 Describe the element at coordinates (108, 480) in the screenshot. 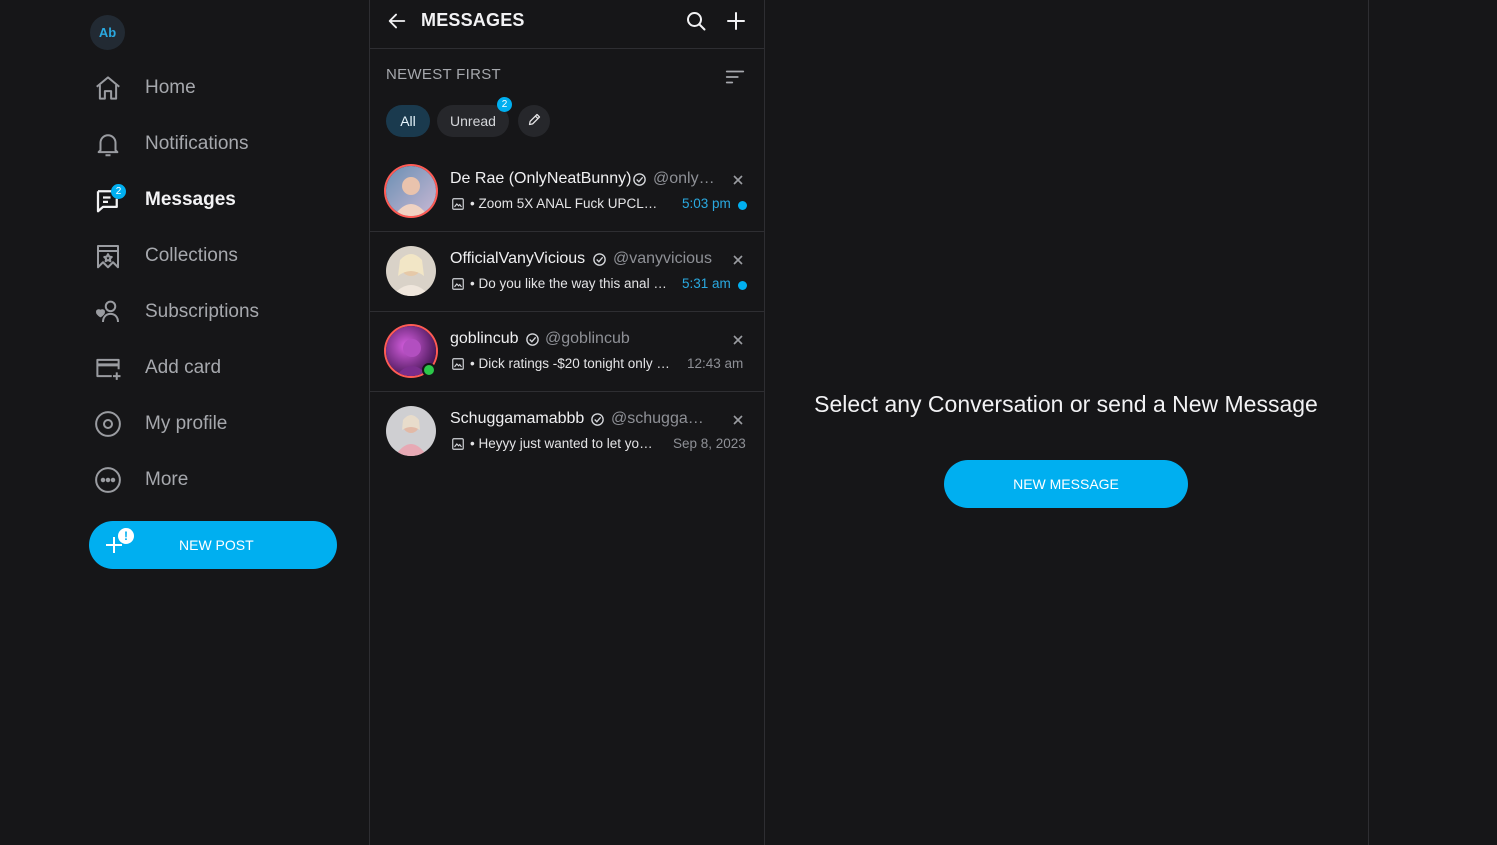

I see `more-circle-icon` at that location.